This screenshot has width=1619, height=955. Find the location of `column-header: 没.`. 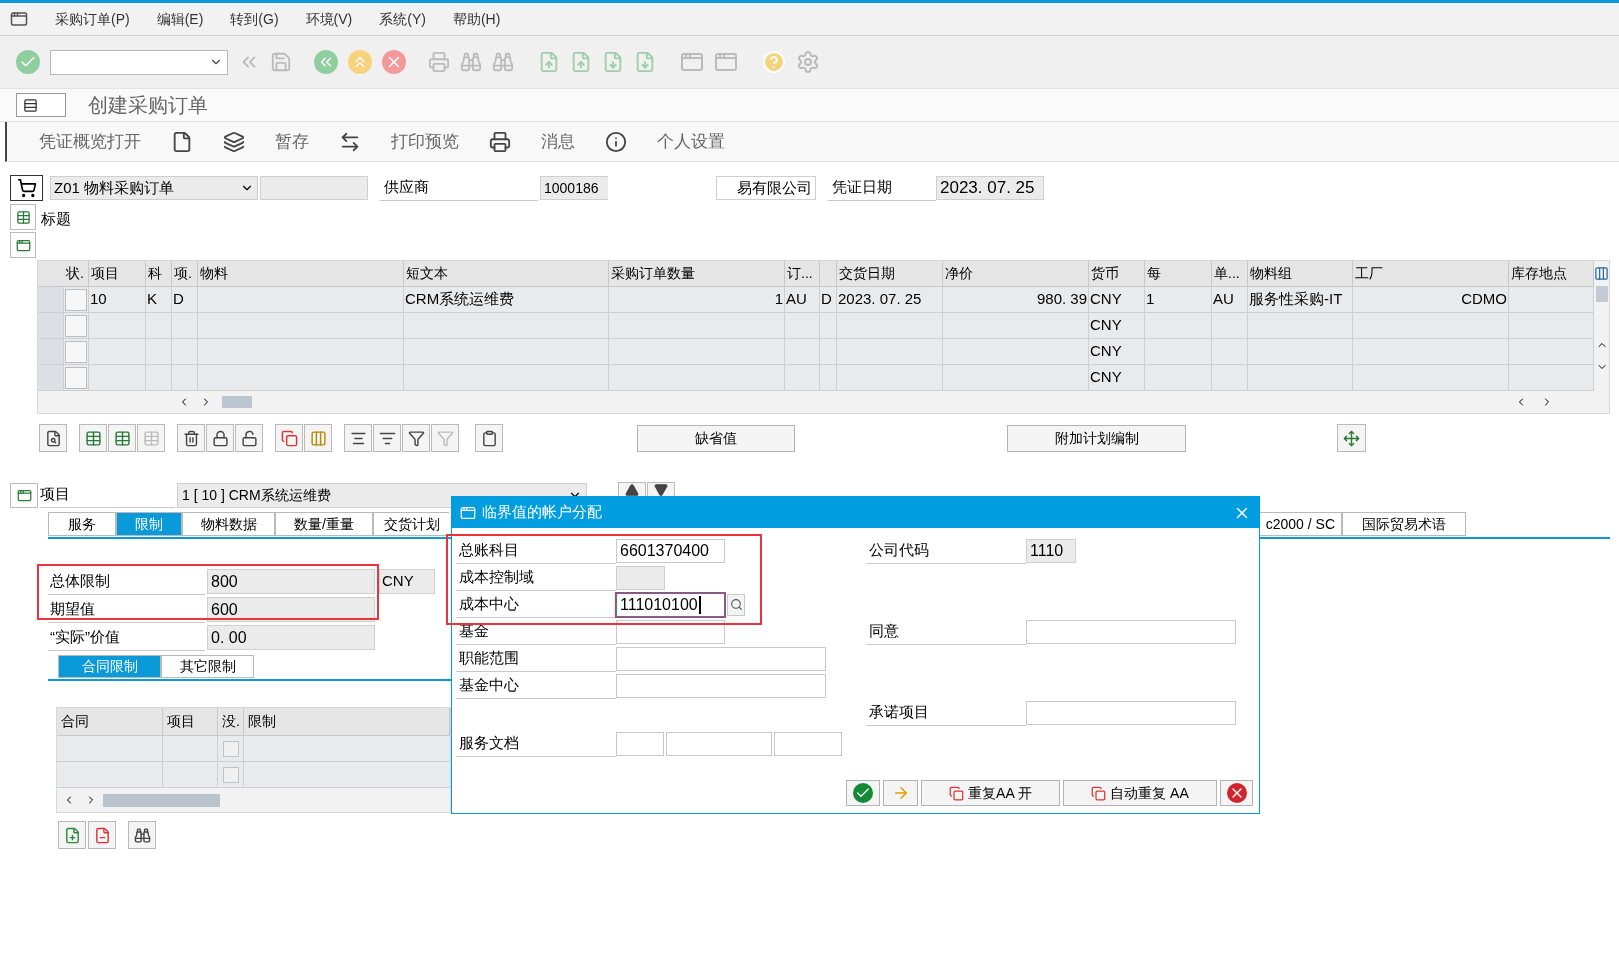

column-header: 没. is located at coordinates (231, 721).